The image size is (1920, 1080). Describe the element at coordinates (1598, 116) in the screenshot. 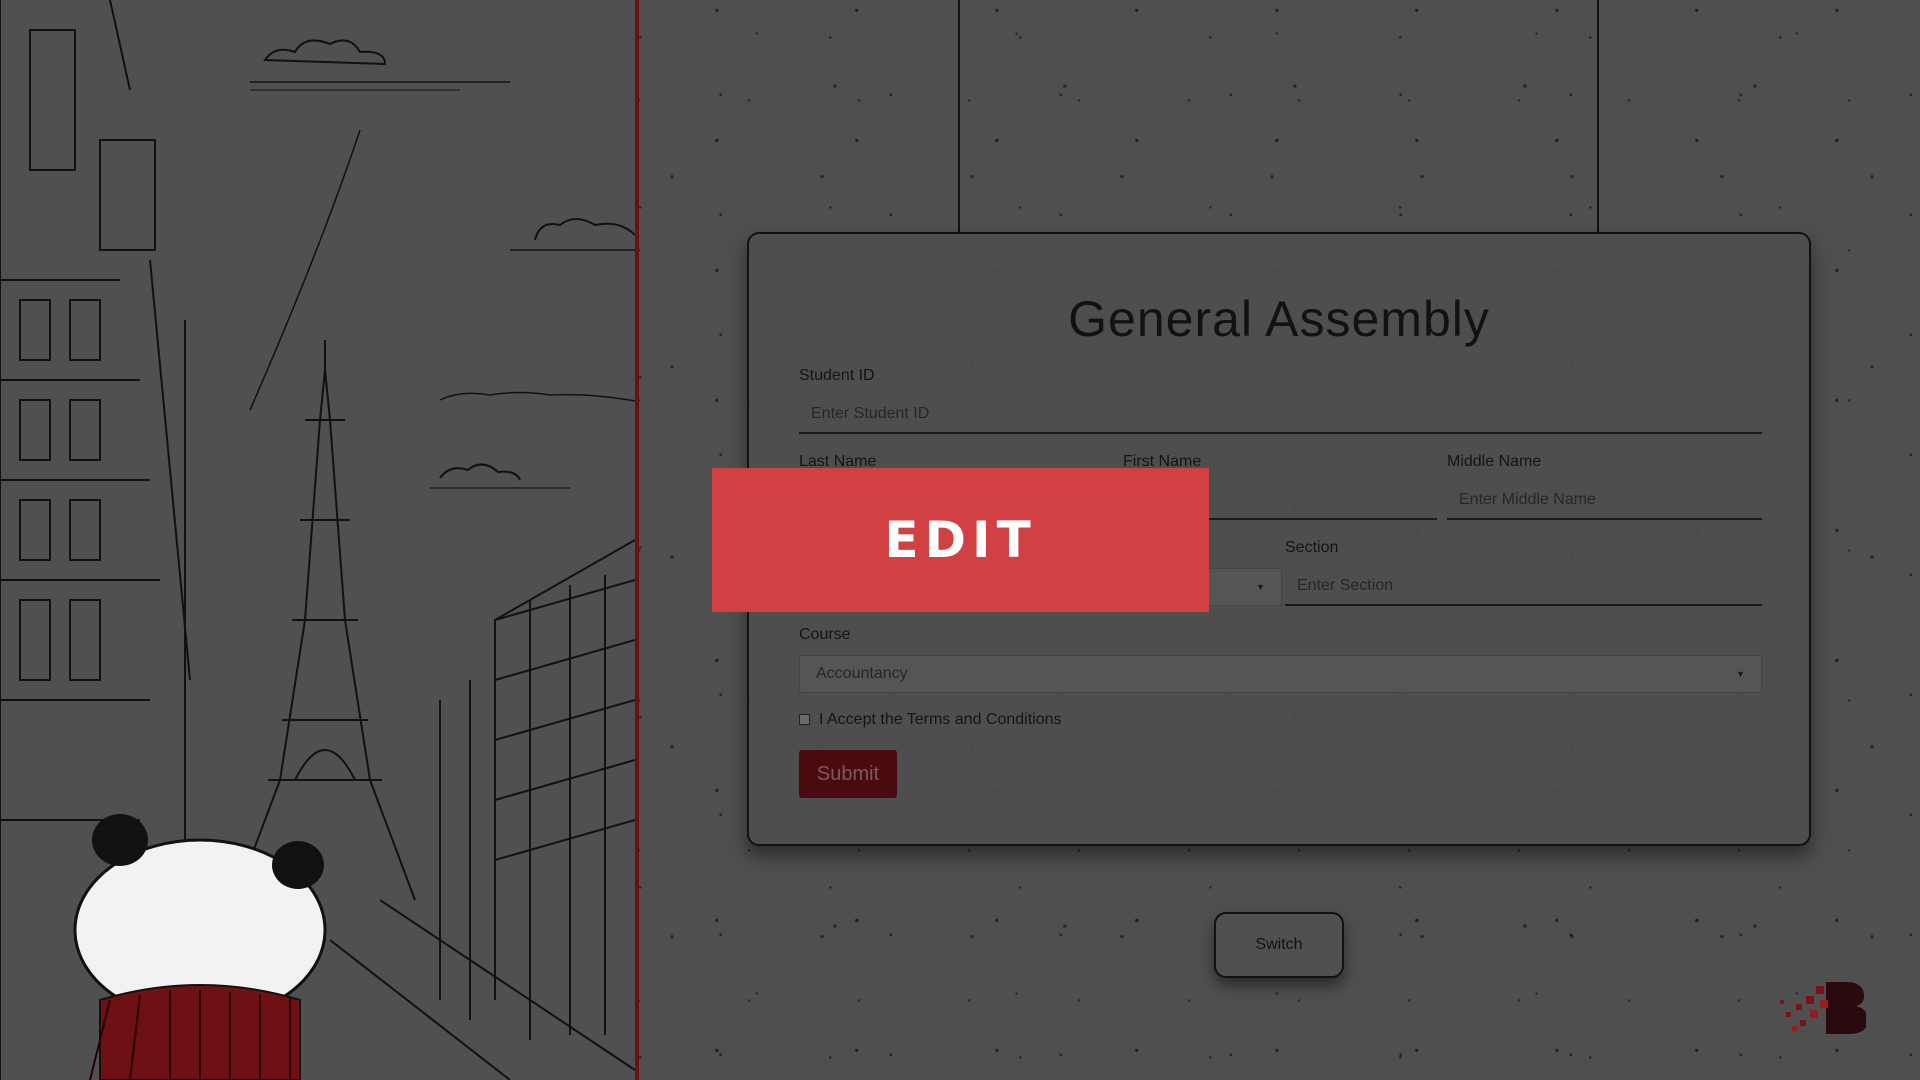

I see `hanging-string-right` at that location.